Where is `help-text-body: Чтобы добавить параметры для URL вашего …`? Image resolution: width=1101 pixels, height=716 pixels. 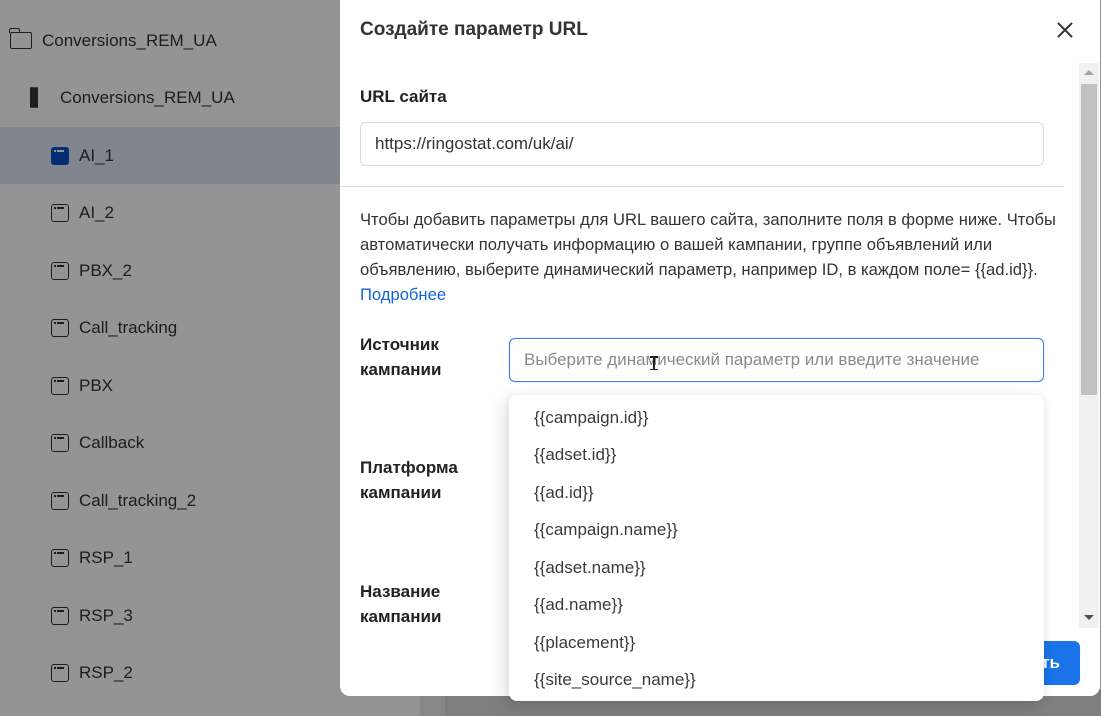
help-text-body: Чтобы добавить параметры для URL вашего … is located at coordinates (708, 244).